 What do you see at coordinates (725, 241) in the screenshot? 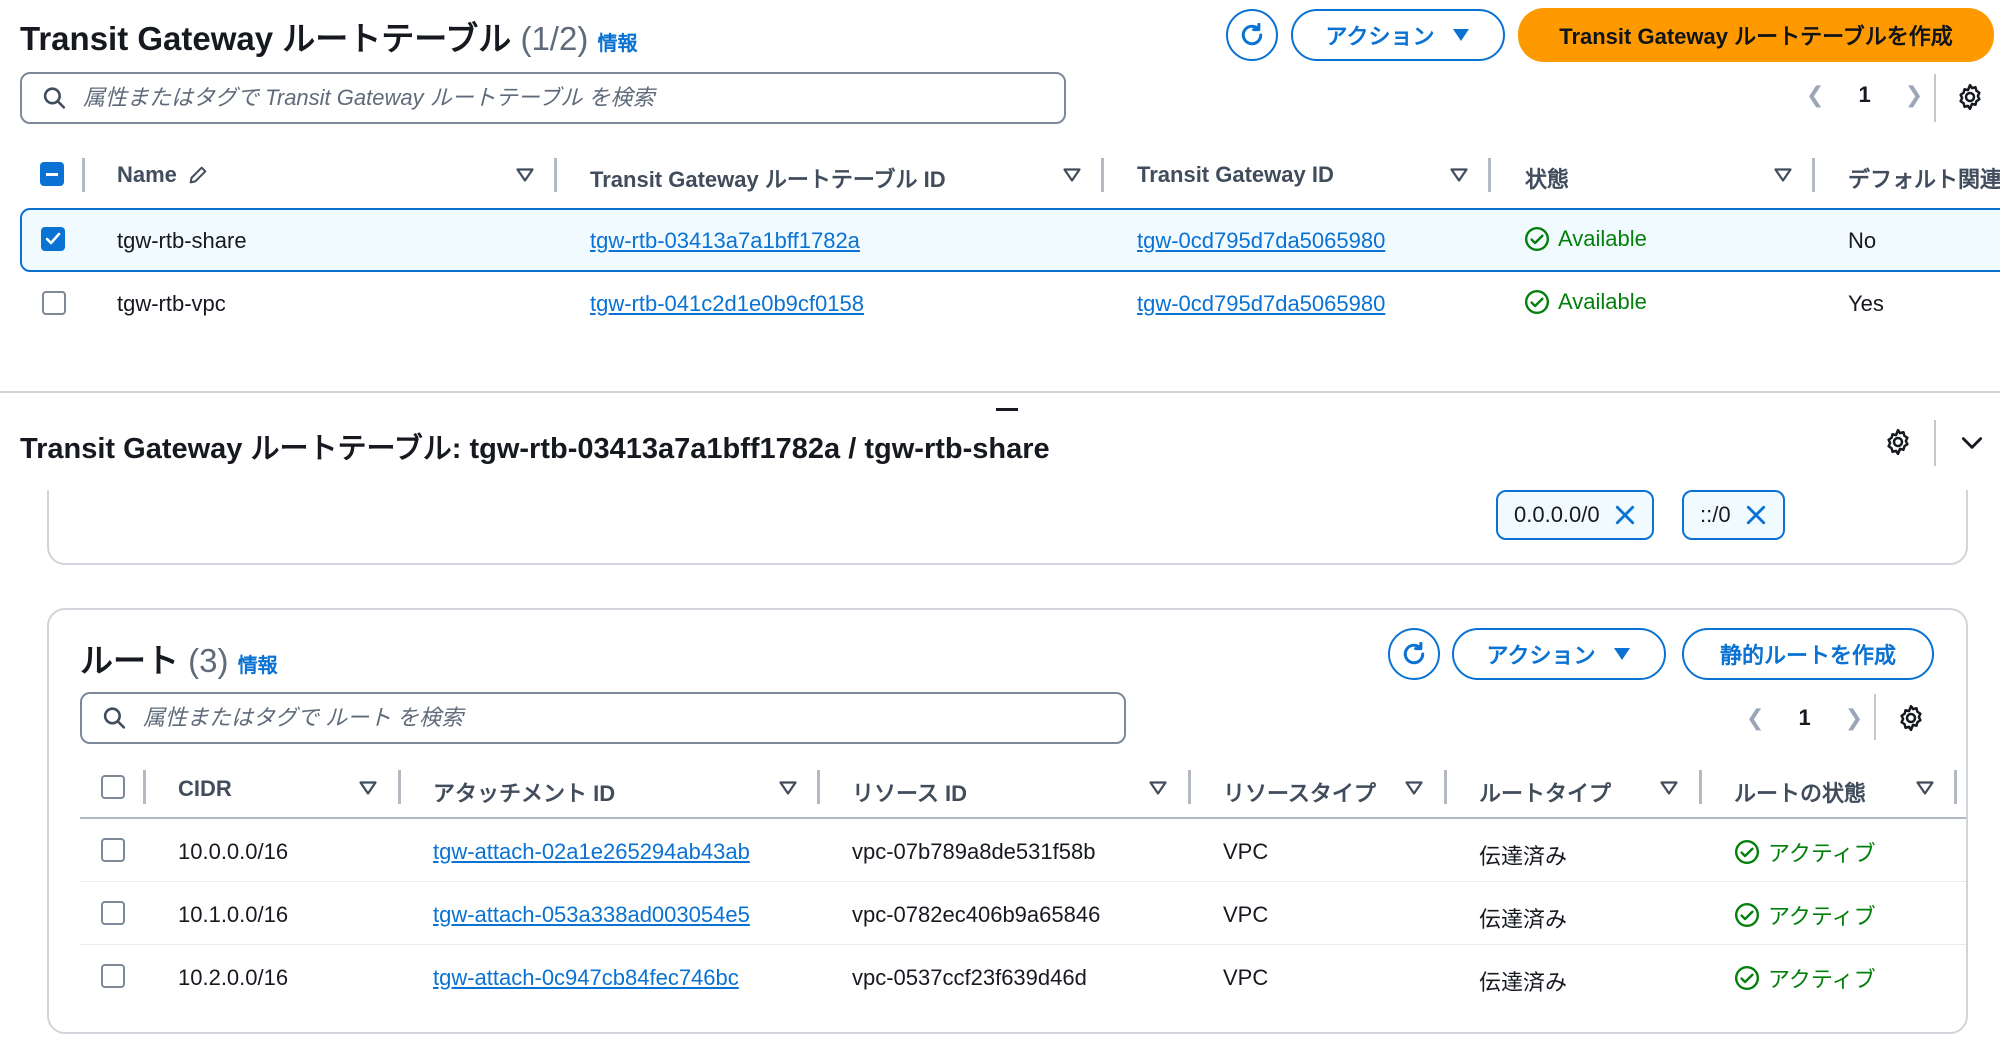
I see `route-table-id-link: tgw-rtb-03413a7a1bff1782a` at bounding box center [725, 241].